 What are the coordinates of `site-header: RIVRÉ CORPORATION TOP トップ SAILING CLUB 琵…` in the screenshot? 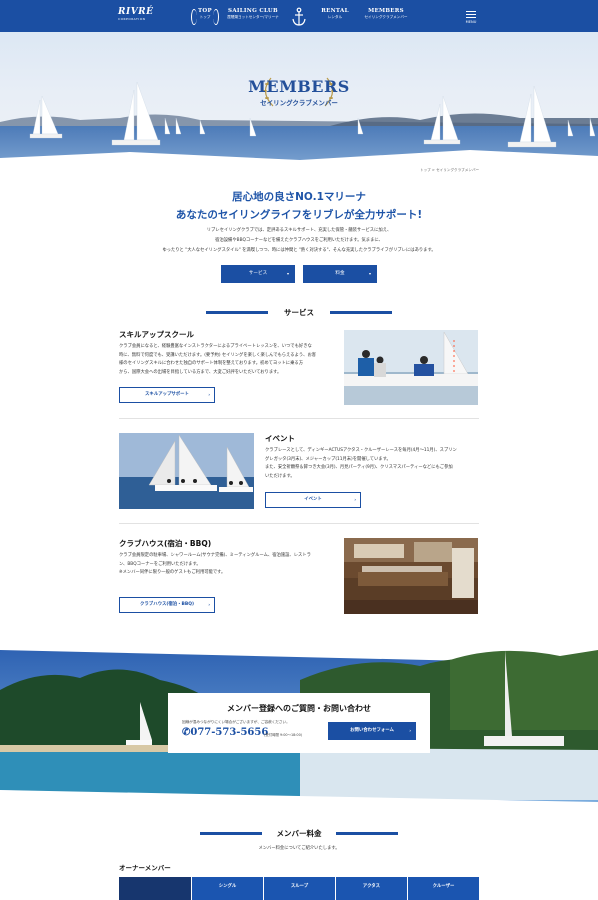 It's located at (299, 16).